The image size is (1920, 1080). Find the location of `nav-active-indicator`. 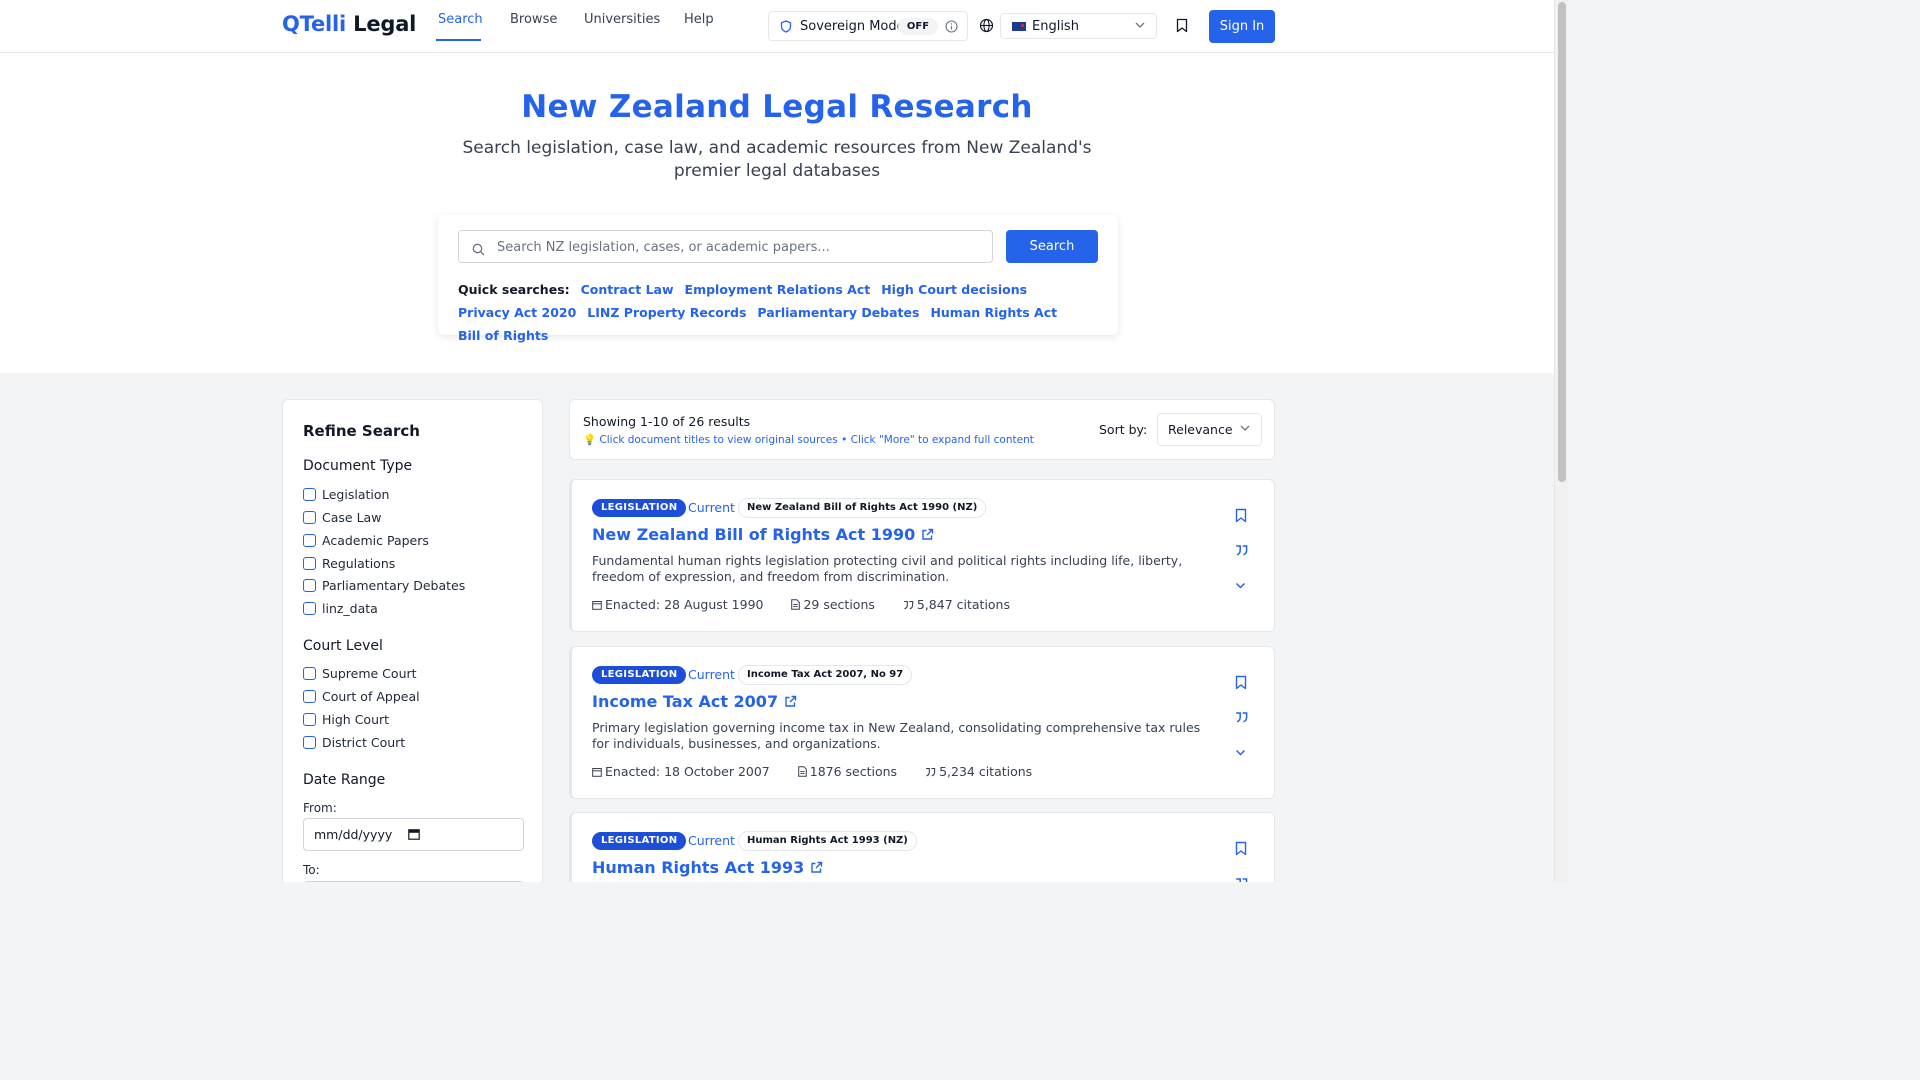

nav-active-indicator is located at coordinates (458, 40).